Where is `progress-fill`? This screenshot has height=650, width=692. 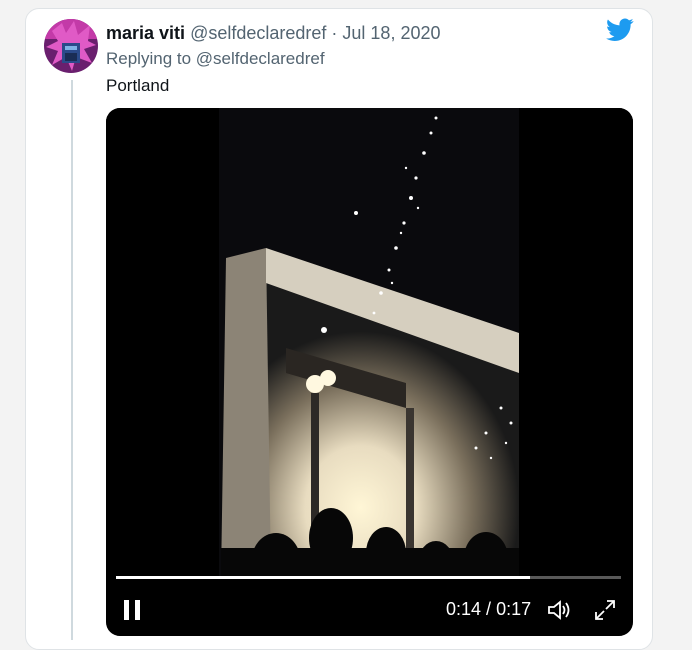 progress-fill is located at coordinates (323, 577).